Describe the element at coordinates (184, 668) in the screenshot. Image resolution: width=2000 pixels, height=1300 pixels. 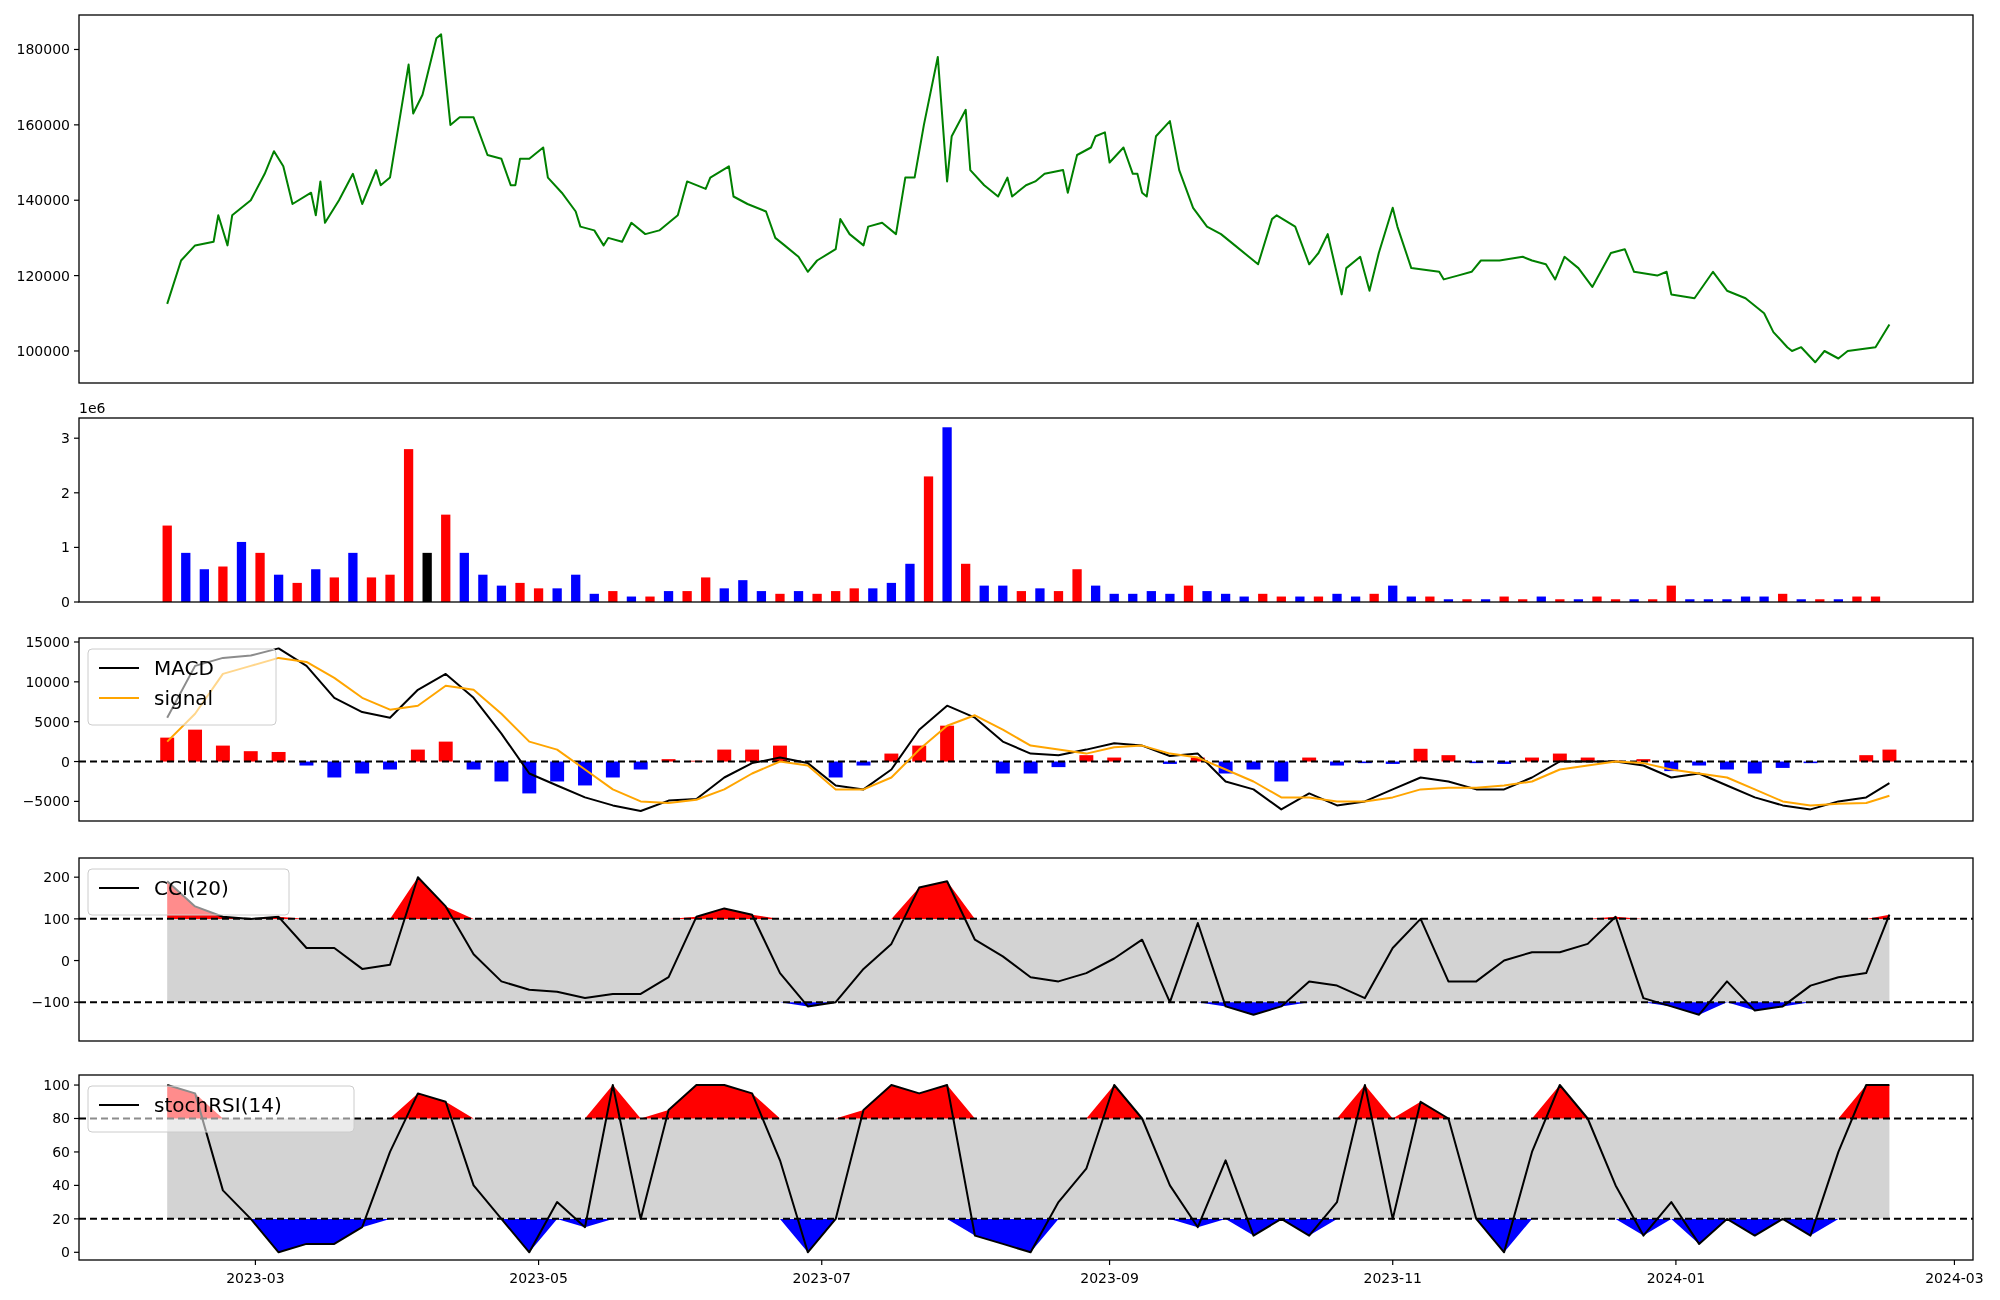
I see `legend-label: MACD` at that location.